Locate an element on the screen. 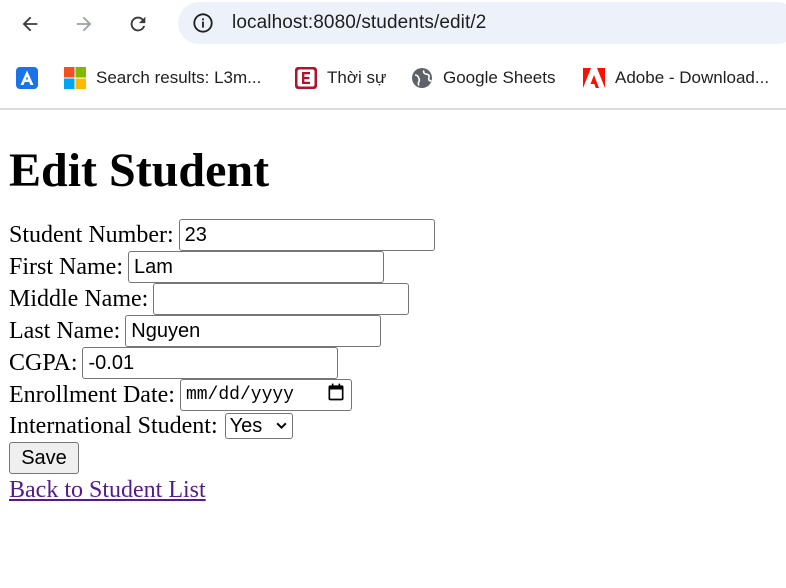 The image size is (786, 588). bookmark-label: Google Sheets is located at coordinates (499, 77).